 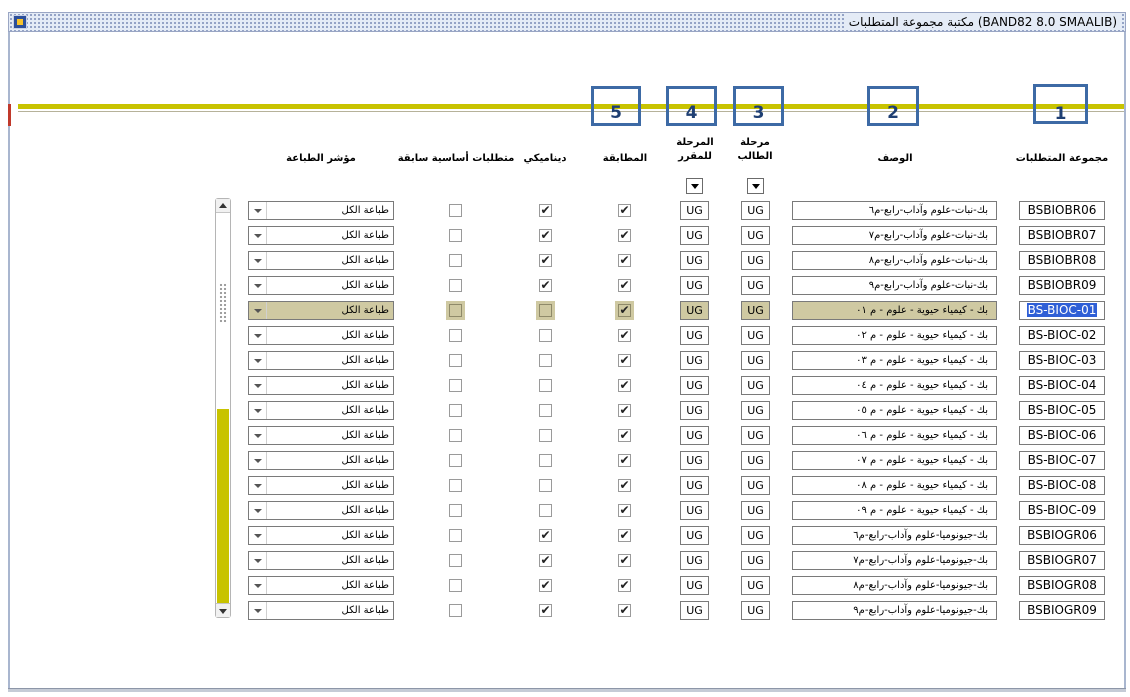 I want to click on rule-group-field: BS-BIOC-05, so click(x=1062, y=410).